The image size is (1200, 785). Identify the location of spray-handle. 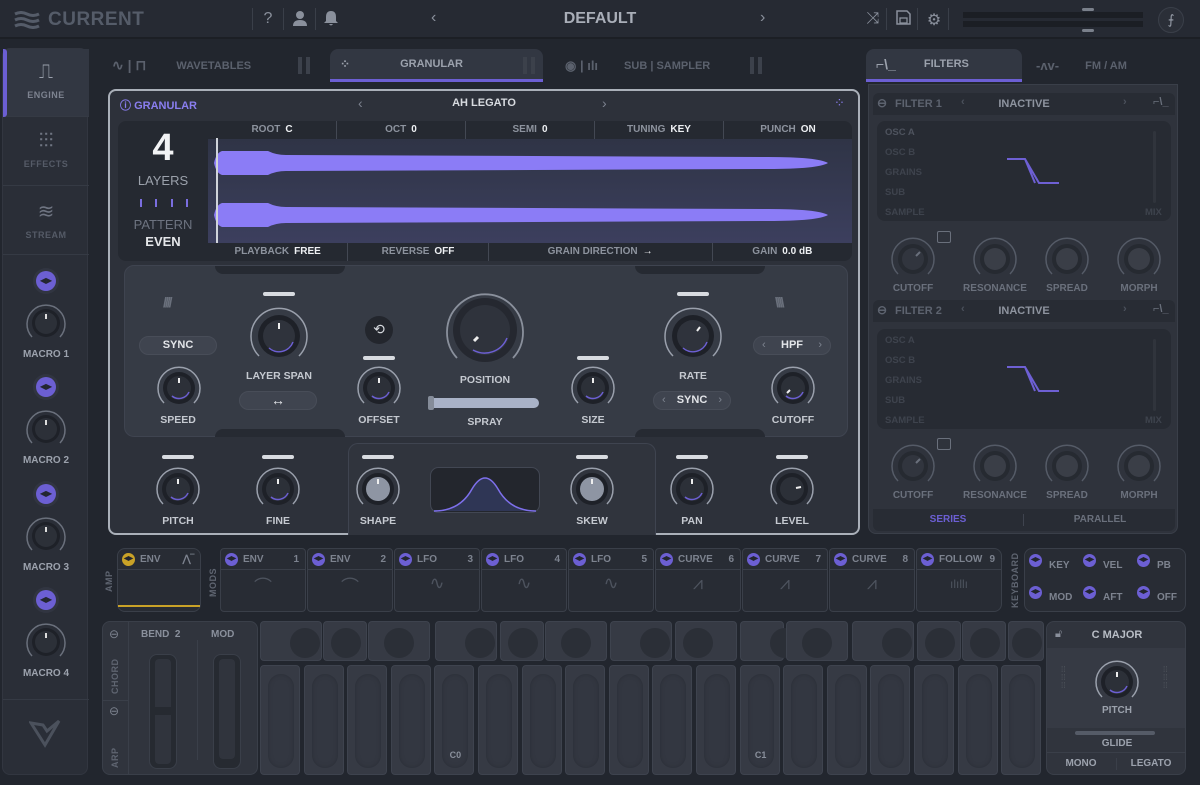
(431, 403).